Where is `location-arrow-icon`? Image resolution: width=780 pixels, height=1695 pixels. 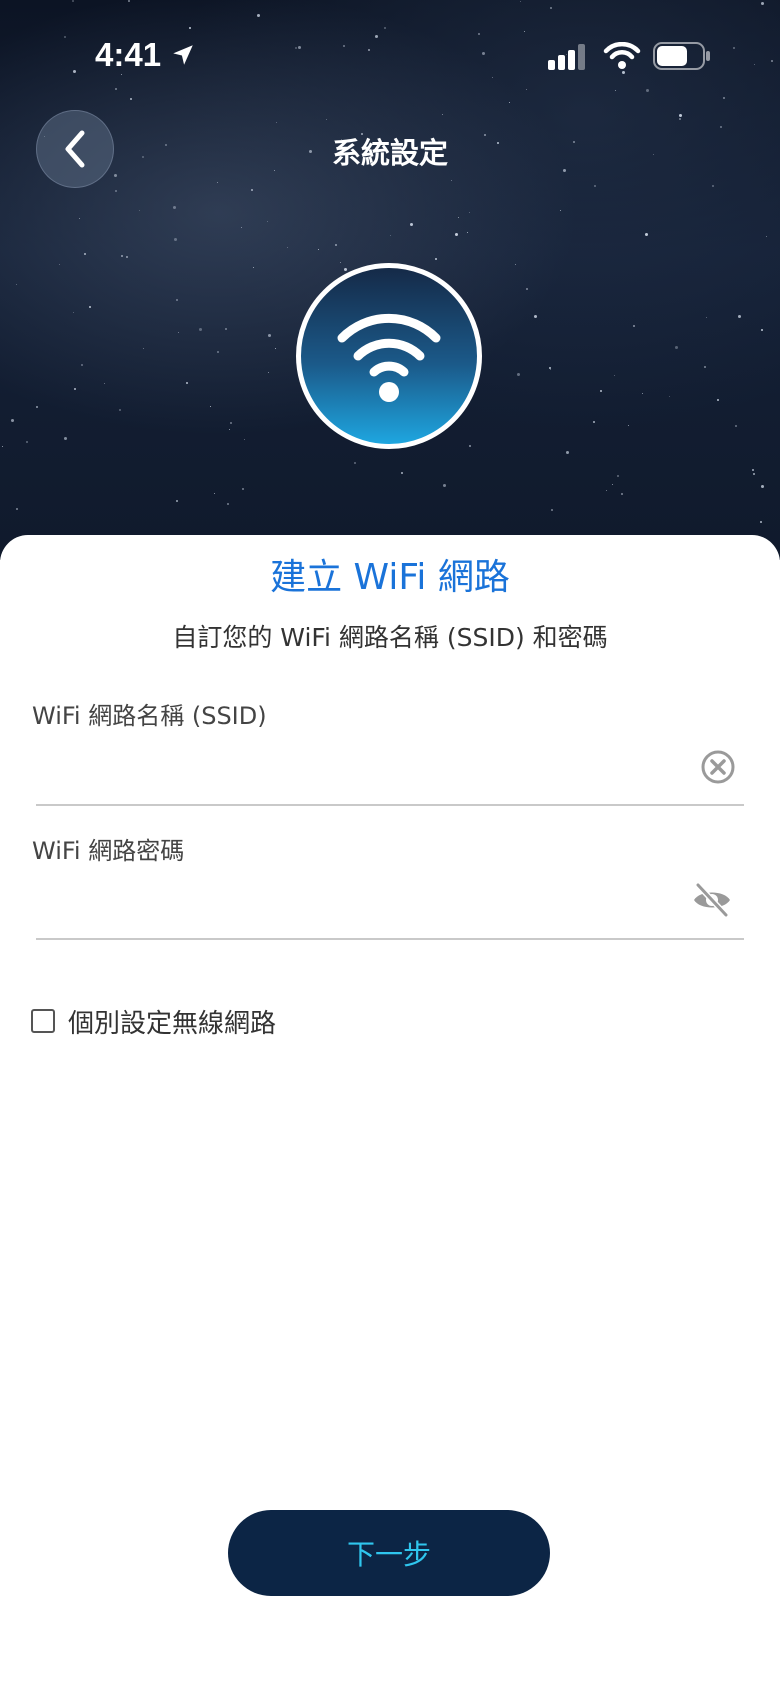
location-arrow-icon is located at coordinates (183, 55).